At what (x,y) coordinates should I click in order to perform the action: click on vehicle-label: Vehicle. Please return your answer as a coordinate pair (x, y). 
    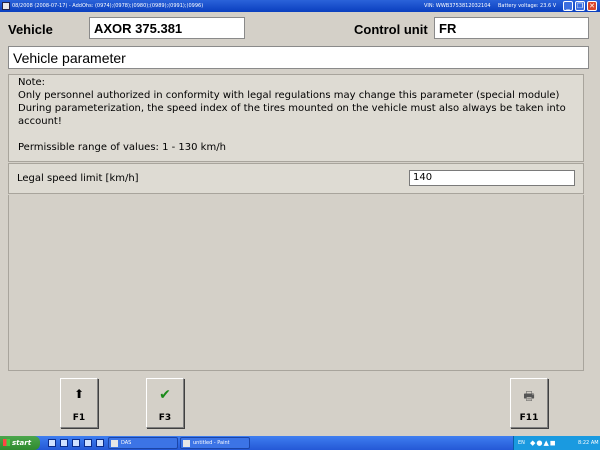
    Looking at the image, I should click on (30, 29).